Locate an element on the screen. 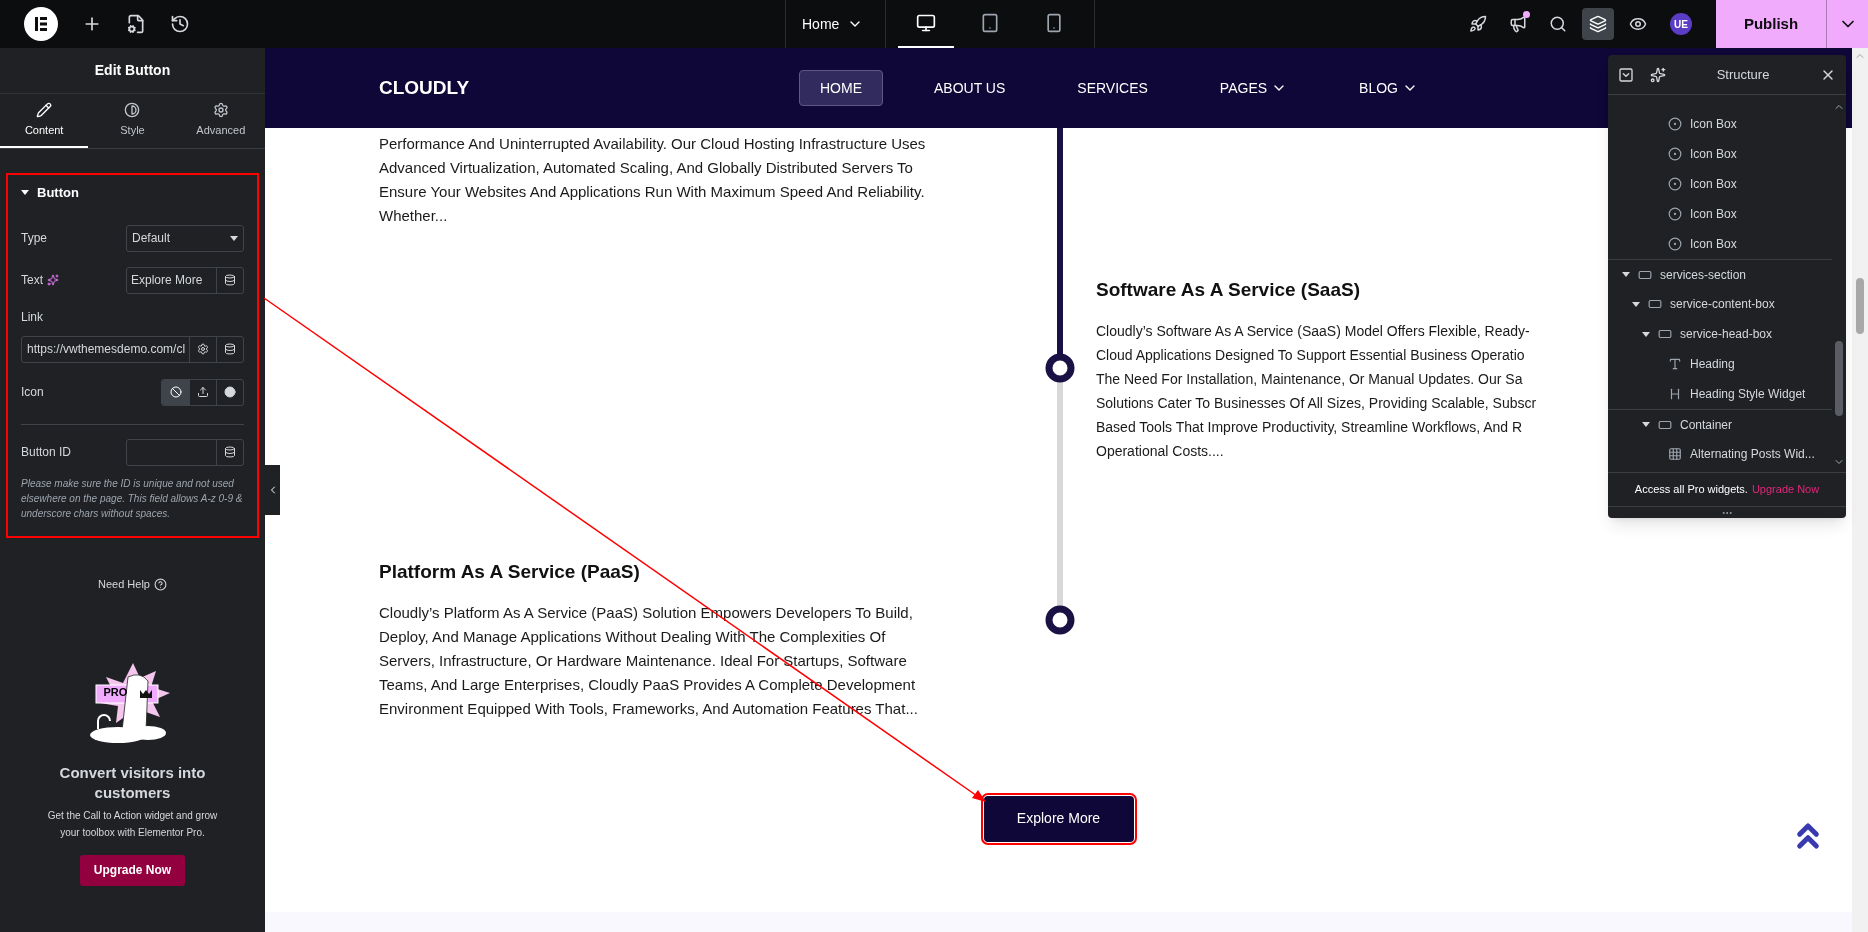 The height and width of the screenshot is (932, 1868). desktop-icon is located at coordinates (926, 23).